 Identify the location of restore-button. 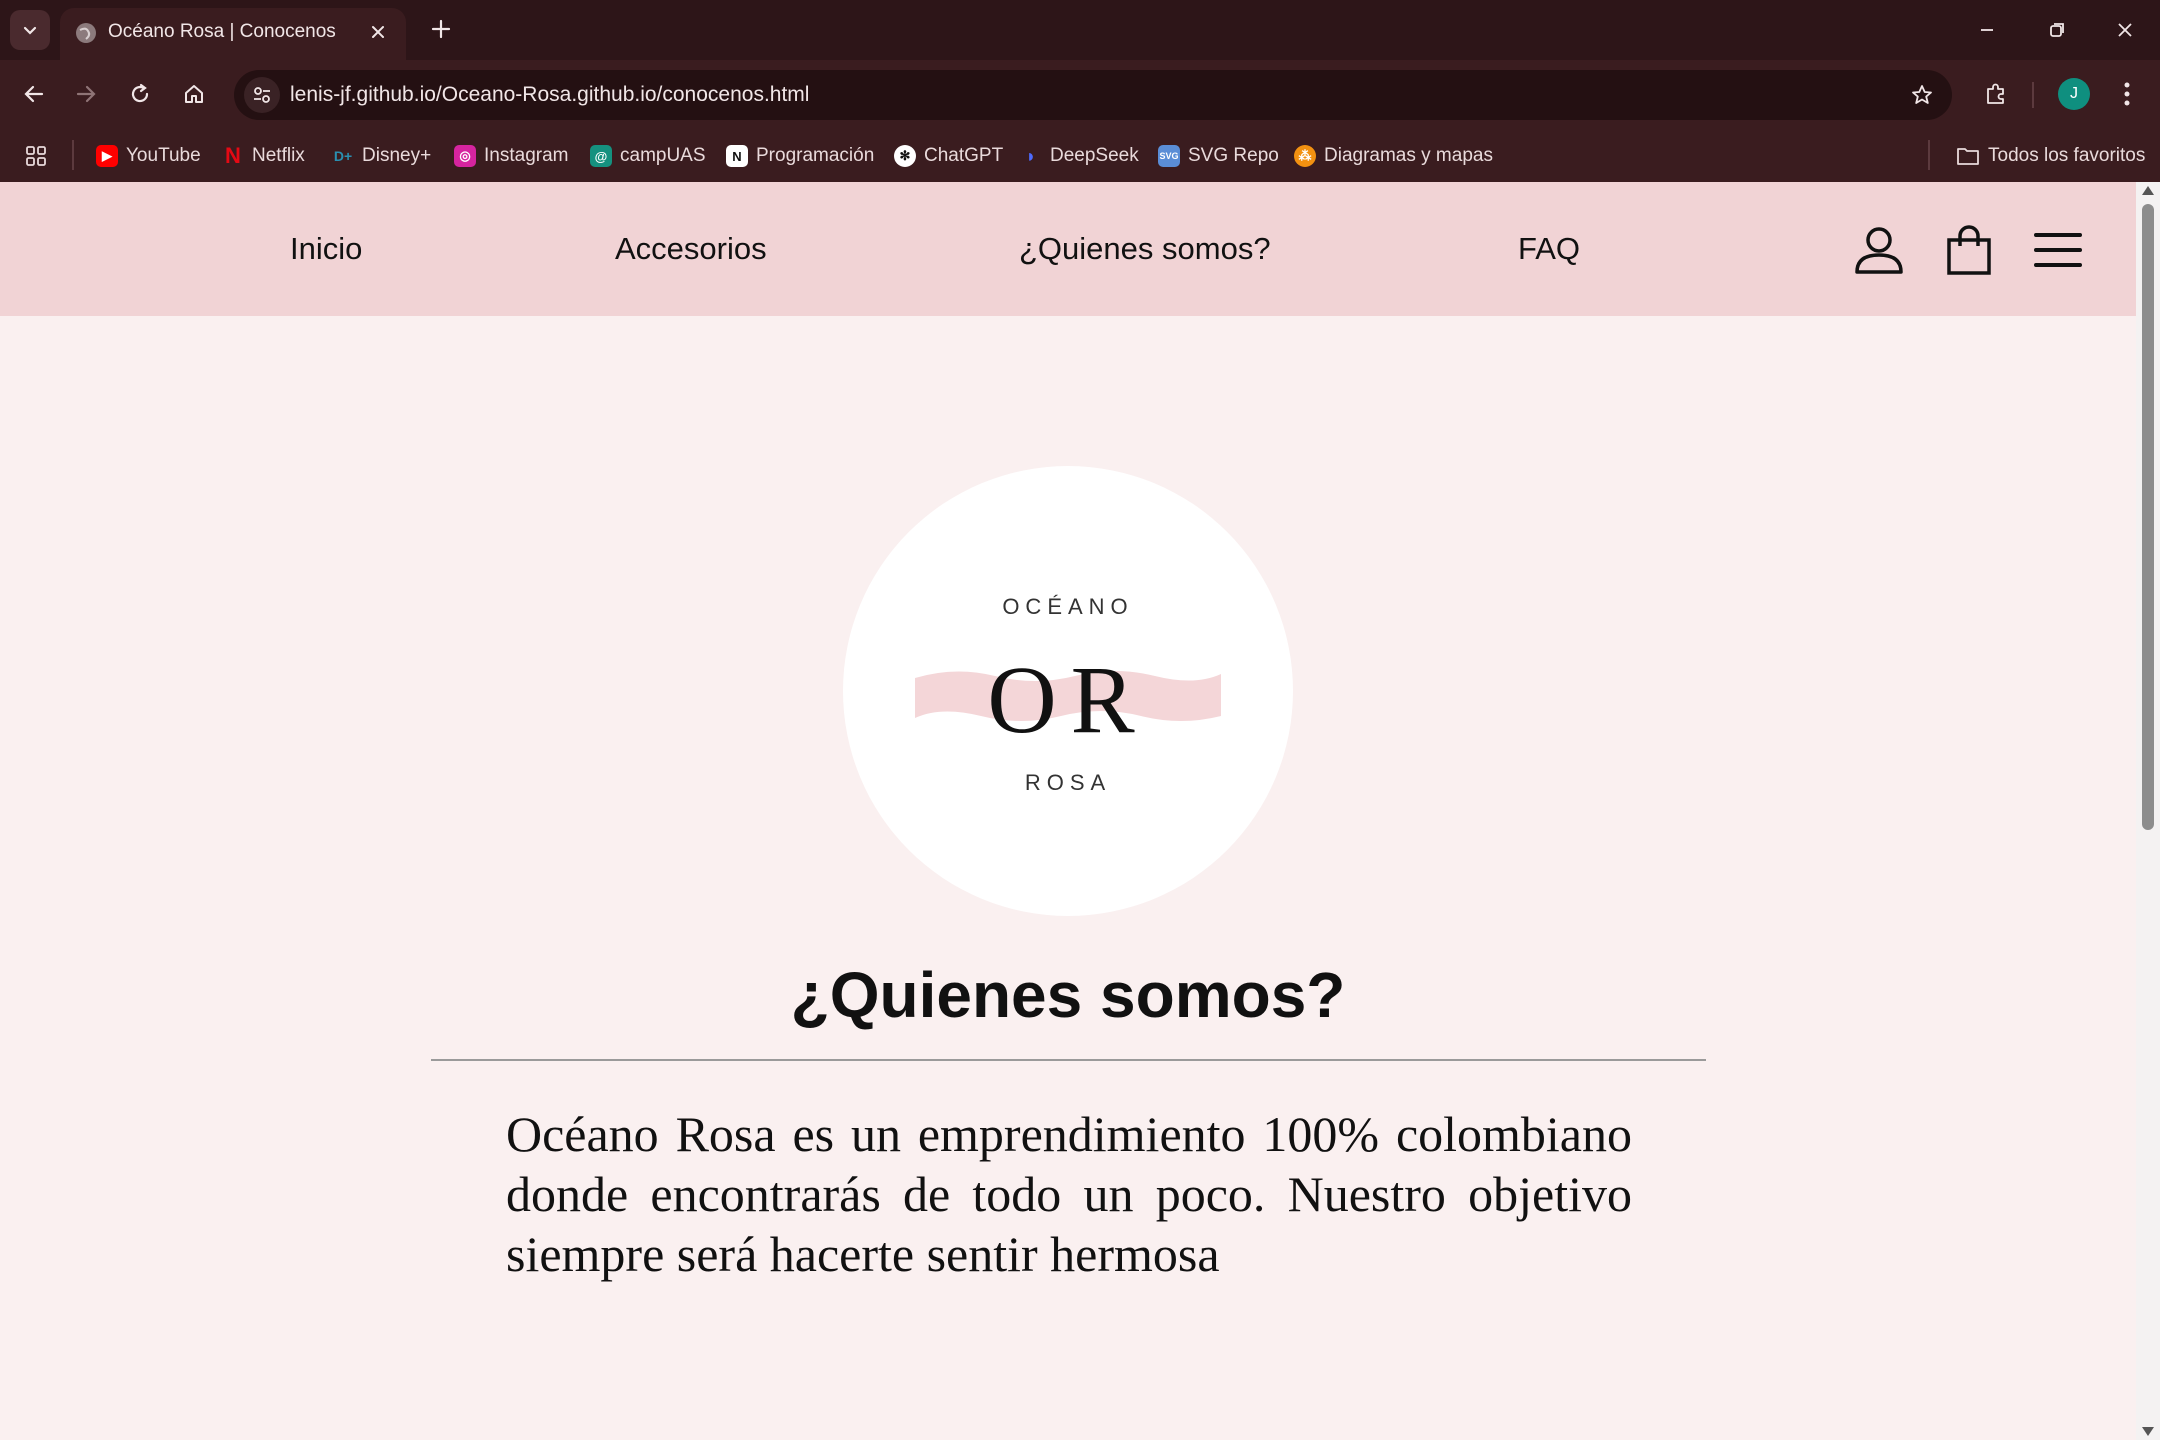
(2057, 30).